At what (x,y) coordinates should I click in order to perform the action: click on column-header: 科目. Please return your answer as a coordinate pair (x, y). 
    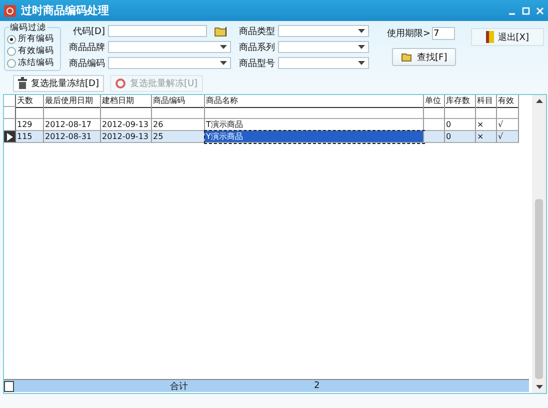
    Looking at the image, I should click on (486, 101).